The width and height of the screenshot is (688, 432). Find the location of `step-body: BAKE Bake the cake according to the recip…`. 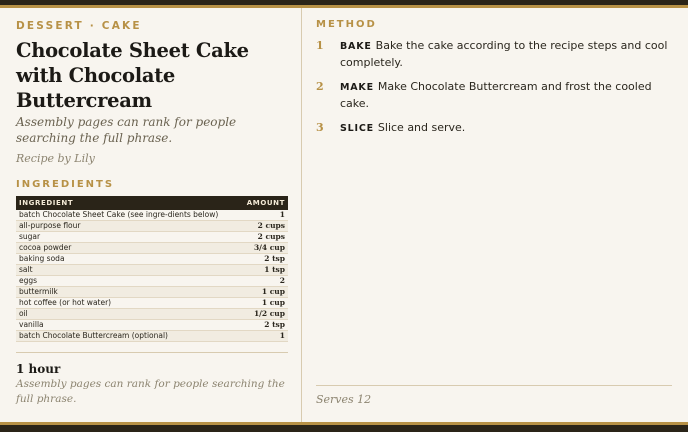

step-body: BAKE Bake the cake according to the recip… is located at coordinates (506, 54).